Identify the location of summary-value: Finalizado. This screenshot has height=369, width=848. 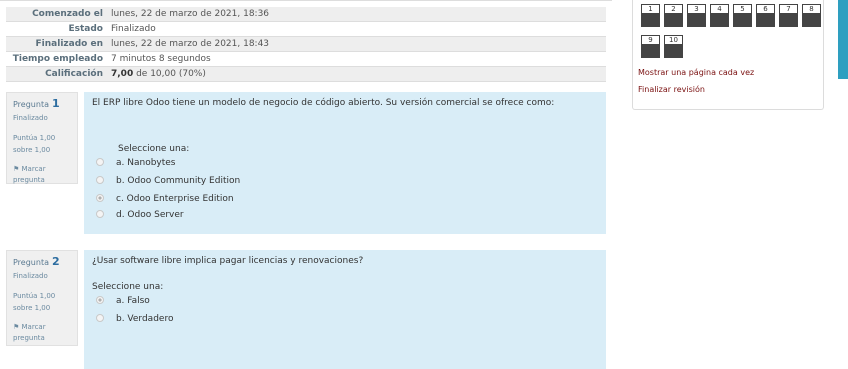
(356, 29).